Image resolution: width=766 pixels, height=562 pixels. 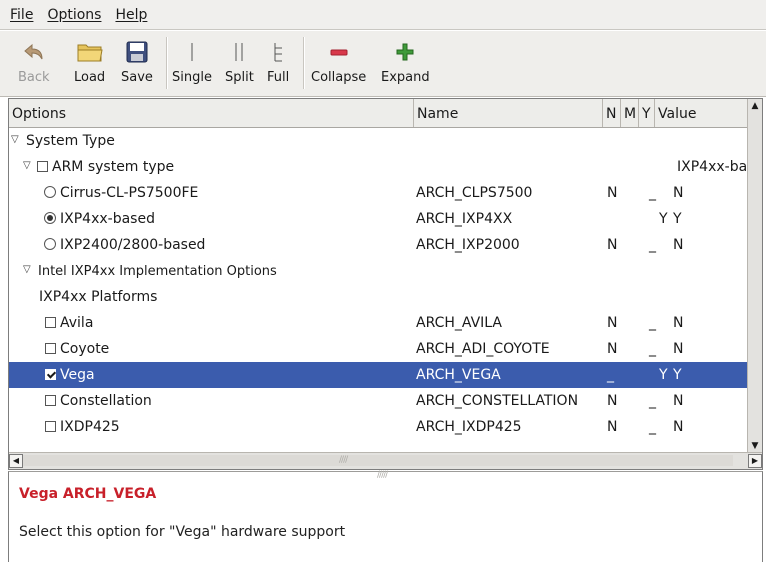 What do you see at coordinates (379, 141) in the screenshot?
I see `tree-row: ▽ System Type` at bounding box center [379, 141].